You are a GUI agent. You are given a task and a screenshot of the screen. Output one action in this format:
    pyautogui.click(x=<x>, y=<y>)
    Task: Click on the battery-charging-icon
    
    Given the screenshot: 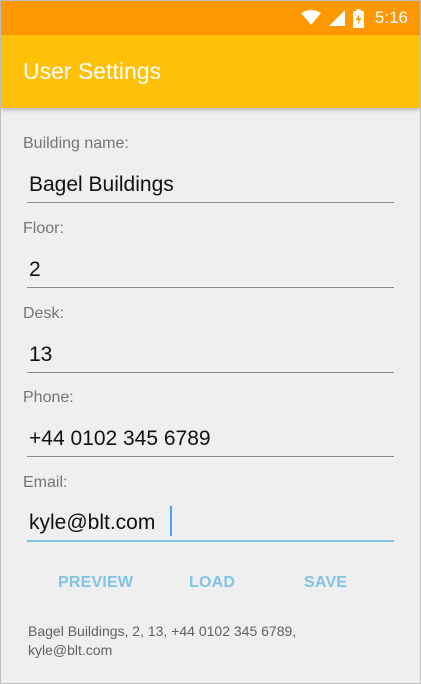 What is the action you would take?
    pyautogui.click(x=358, y=18)
    